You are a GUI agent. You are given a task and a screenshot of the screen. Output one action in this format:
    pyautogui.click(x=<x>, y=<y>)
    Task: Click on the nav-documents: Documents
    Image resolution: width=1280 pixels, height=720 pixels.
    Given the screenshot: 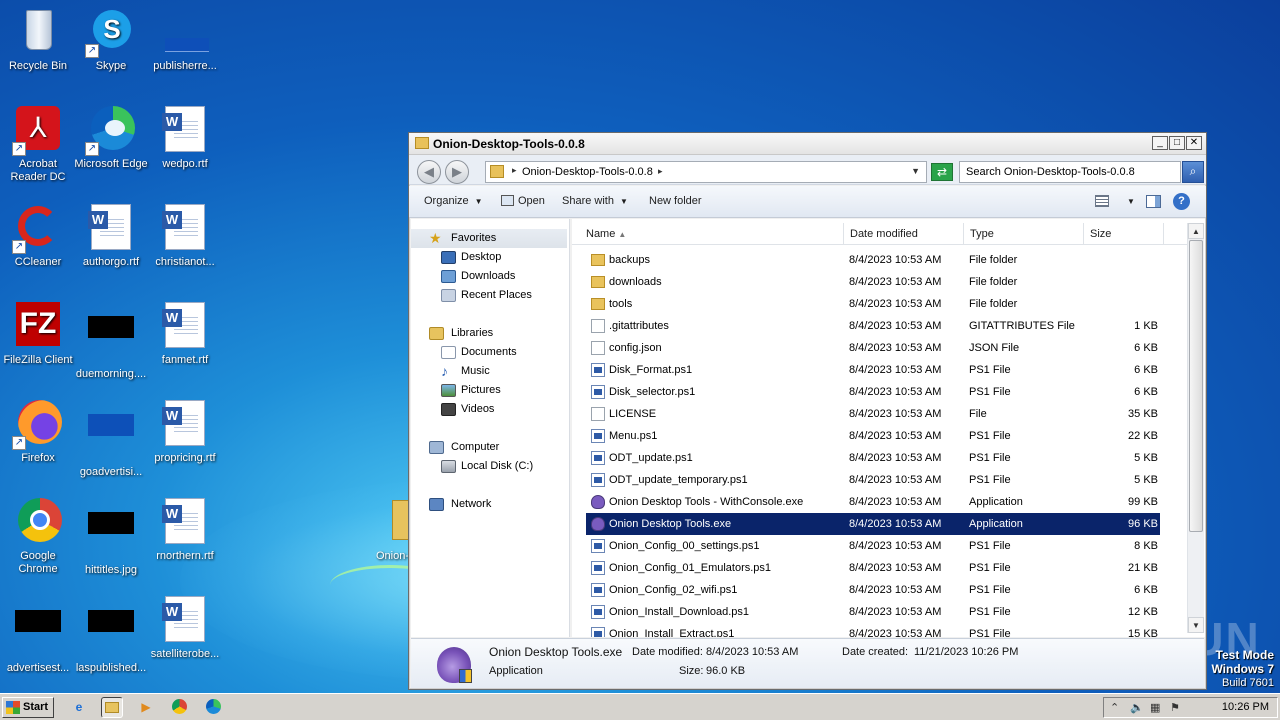 What is the action you would take?
    pyautogui.click(x=490, y=352)
    